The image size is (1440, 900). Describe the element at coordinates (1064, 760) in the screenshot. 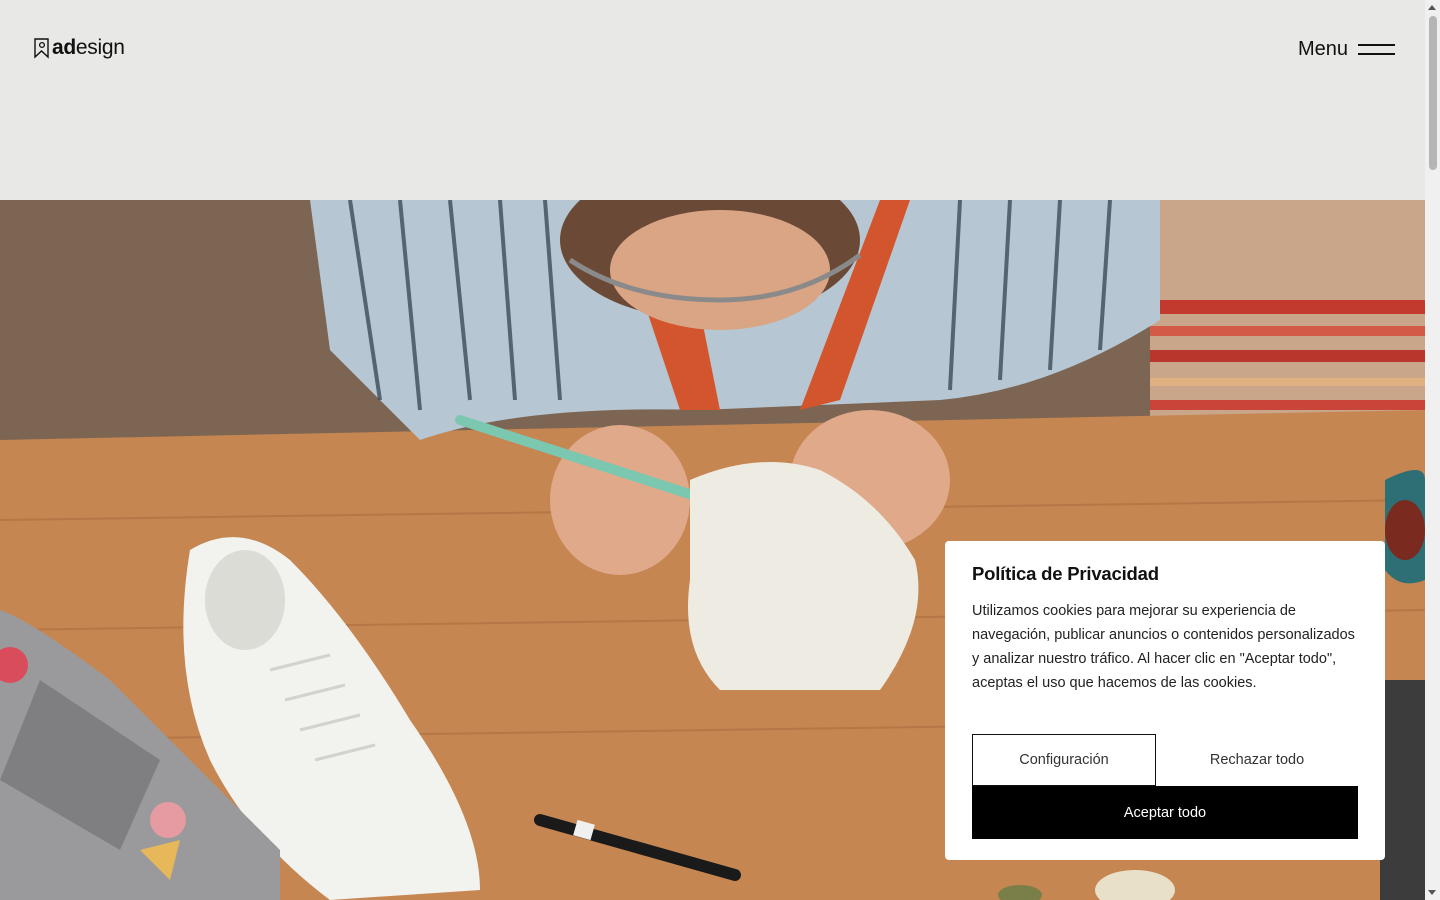

I see `cookie-settings-button: Configuración` at that location.